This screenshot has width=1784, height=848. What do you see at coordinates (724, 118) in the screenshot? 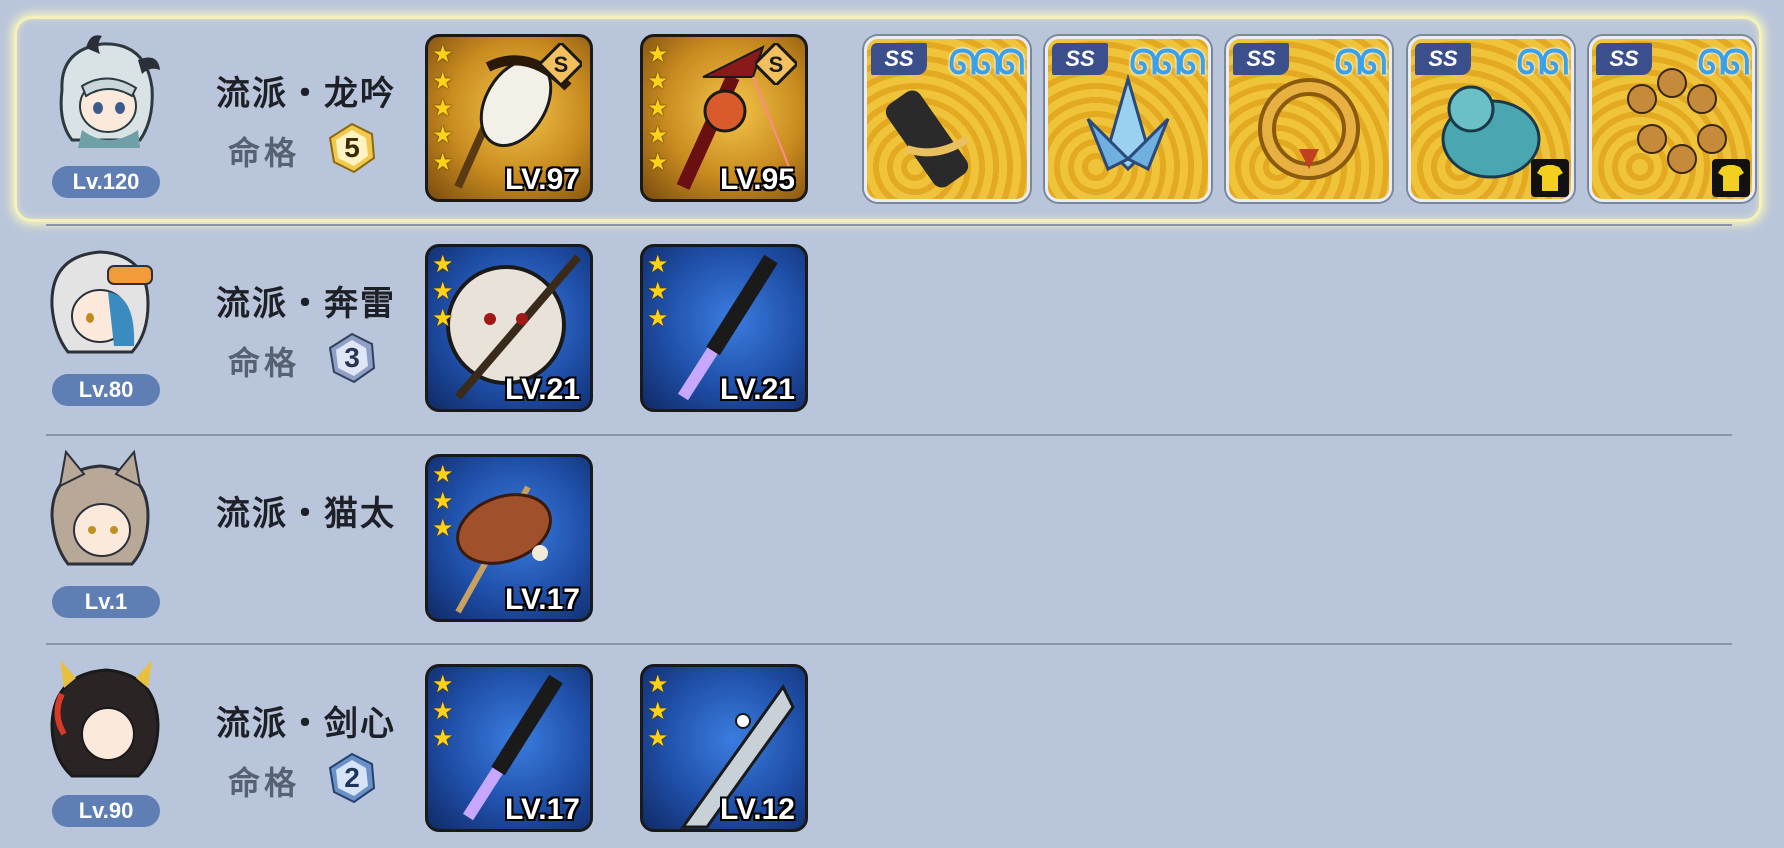
I see `weapon-slot: S ★ ★ ★ ★ ★ LV.95` at bounding box center [724, 118].